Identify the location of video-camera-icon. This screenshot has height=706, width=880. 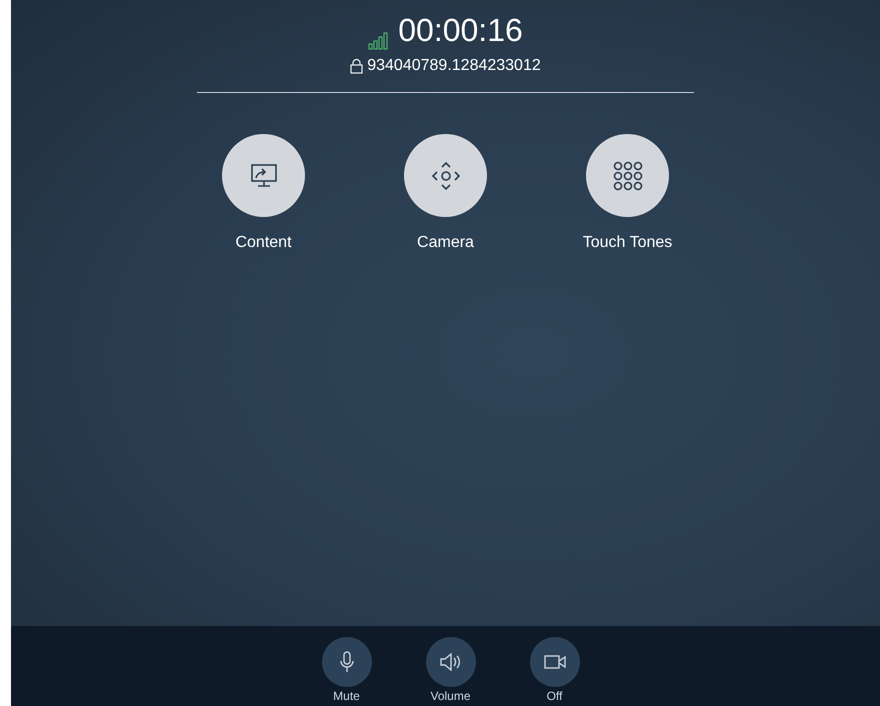
(555, 662).